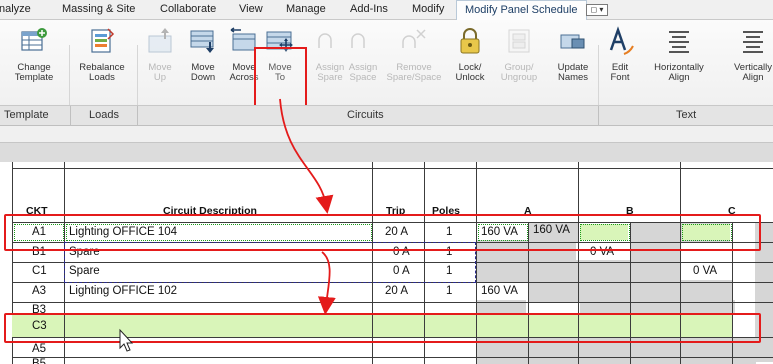 The width and height of the screenshot is (773, 364). What do you see at coordinates (679, 42) in the screenshot?
I see `align-horizontal-icon` at bounding box center [679, 42].